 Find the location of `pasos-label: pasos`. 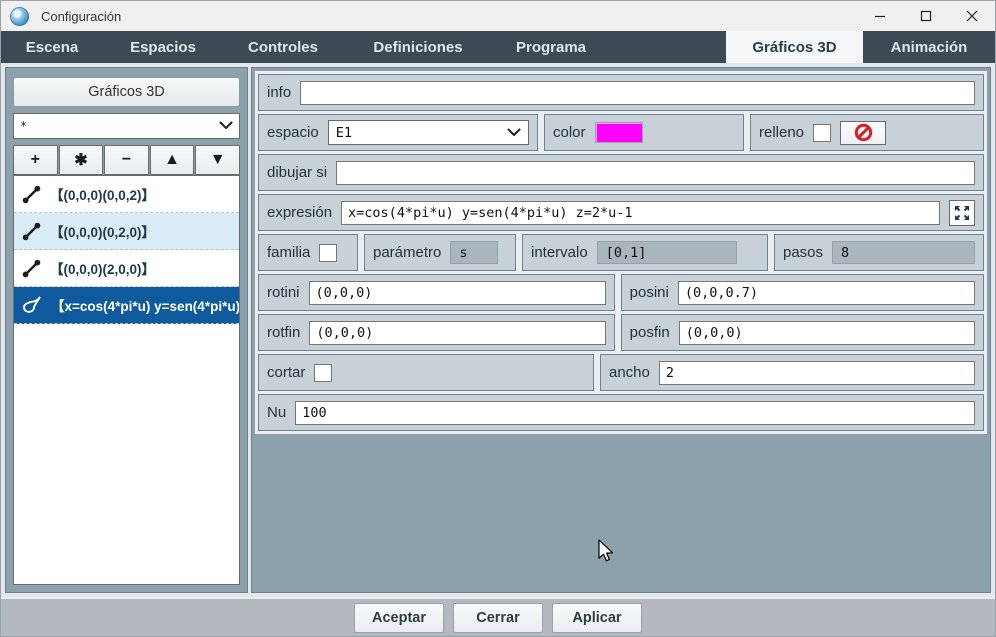

pasos-label: pasos is located at coordinates (803, 252).